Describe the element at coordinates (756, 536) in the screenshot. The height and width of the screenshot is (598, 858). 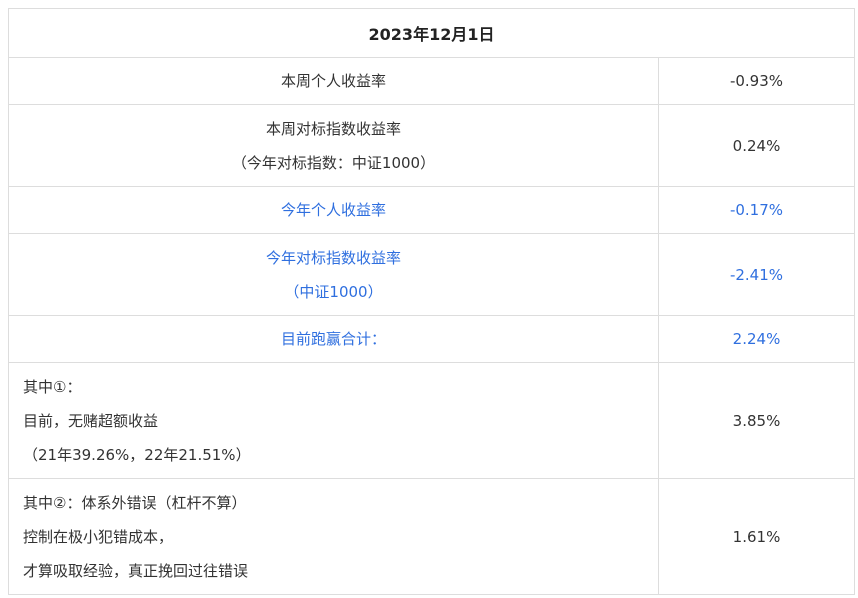
I see `value-cell: 1.61%` at that location.